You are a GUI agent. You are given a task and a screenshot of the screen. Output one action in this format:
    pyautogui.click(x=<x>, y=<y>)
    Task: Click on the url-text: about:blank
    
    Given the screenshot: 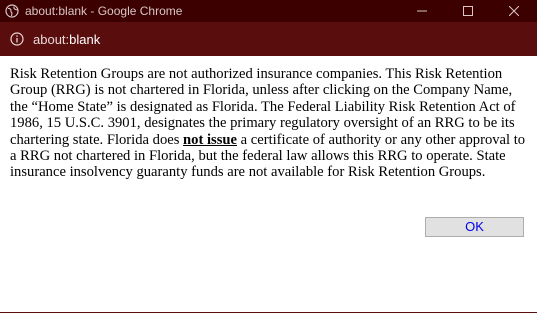 What is the action you would take?
    pyautogui.click(x=66, y=39)
    